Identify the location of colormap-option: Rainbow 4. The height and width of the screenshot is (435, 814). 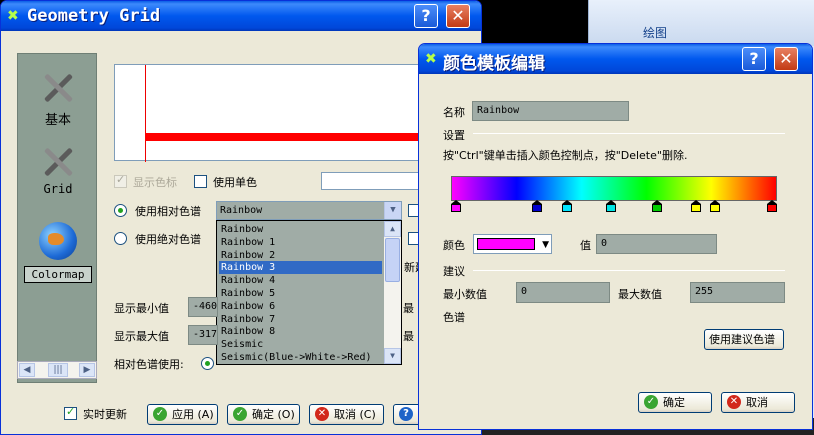
(300, 280).